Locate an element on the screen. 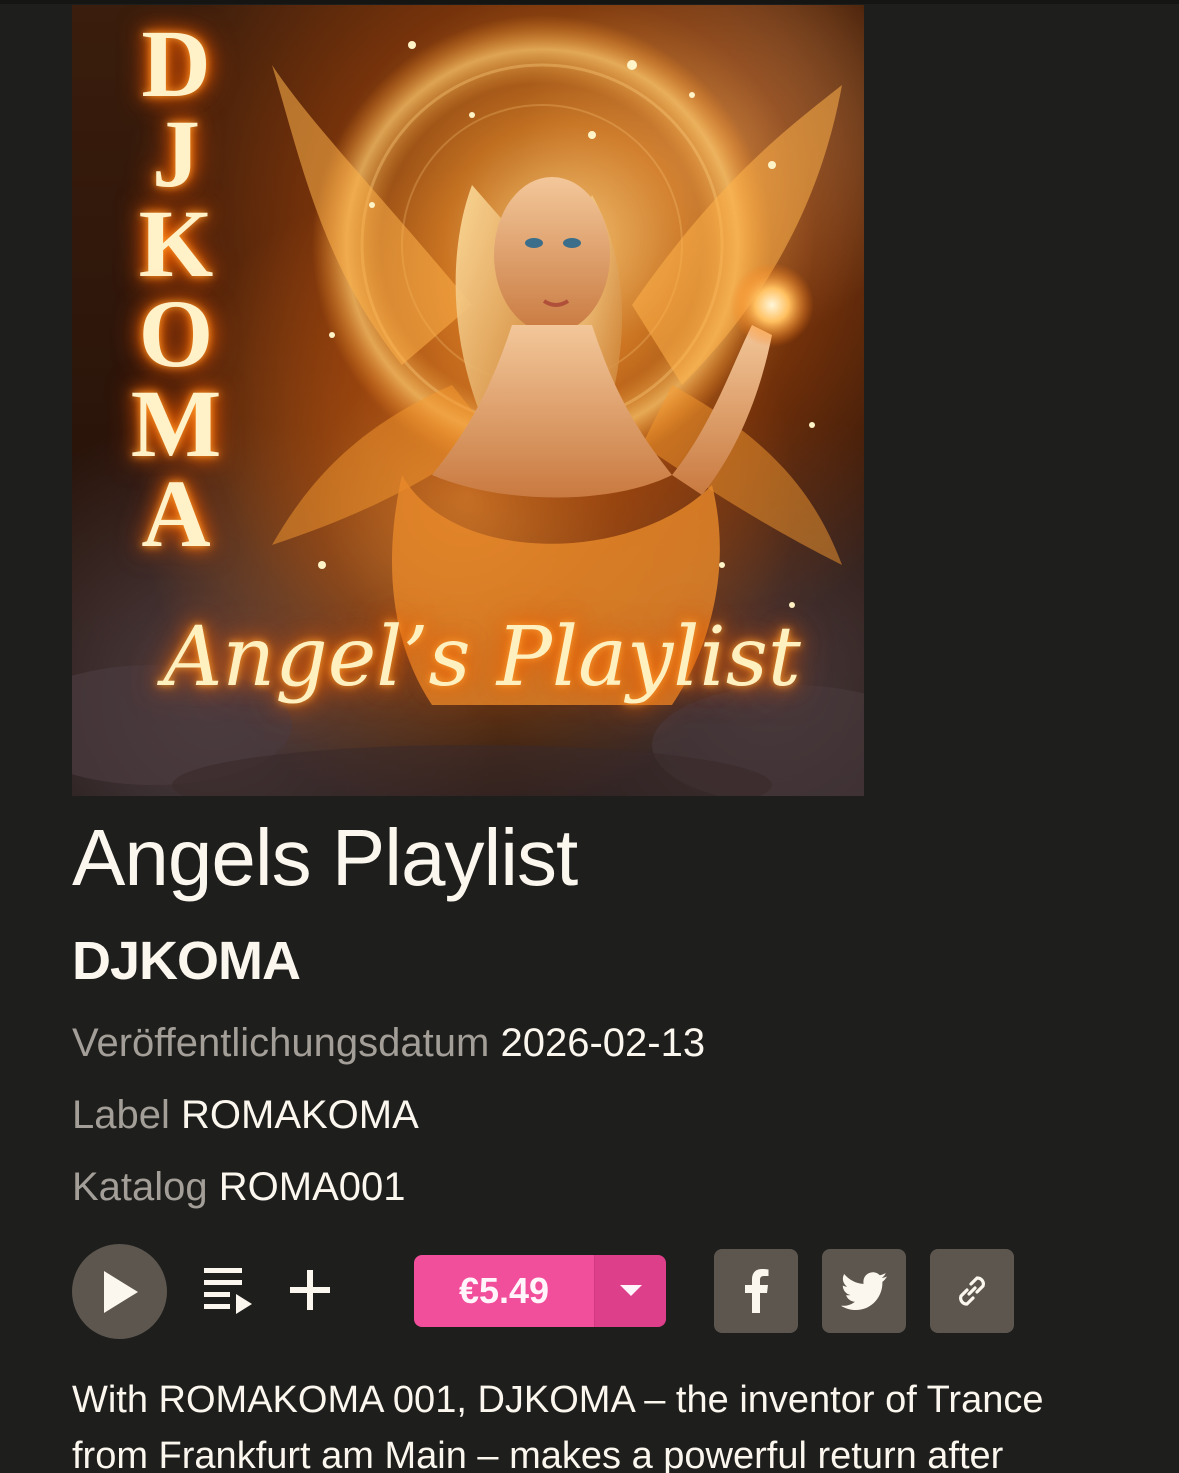 The height and width of the screenshot is (1473, 1179). plus-icon is located at coordinates (310, 1290).